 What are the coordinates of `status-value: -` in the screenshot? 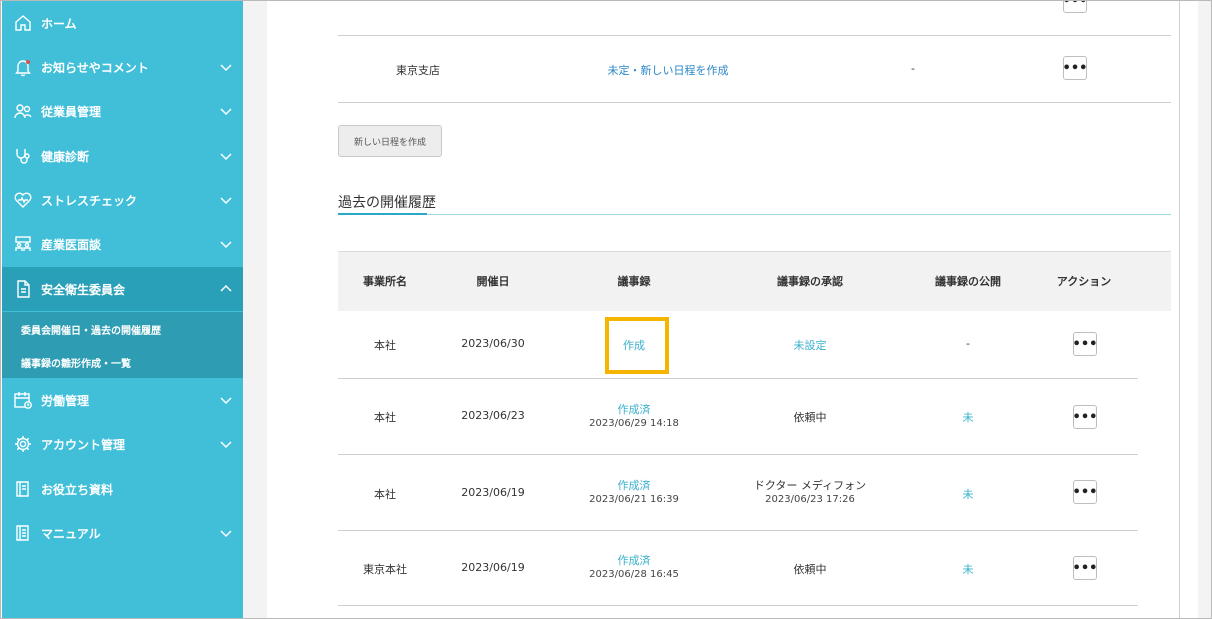 It's located at (913, 68).